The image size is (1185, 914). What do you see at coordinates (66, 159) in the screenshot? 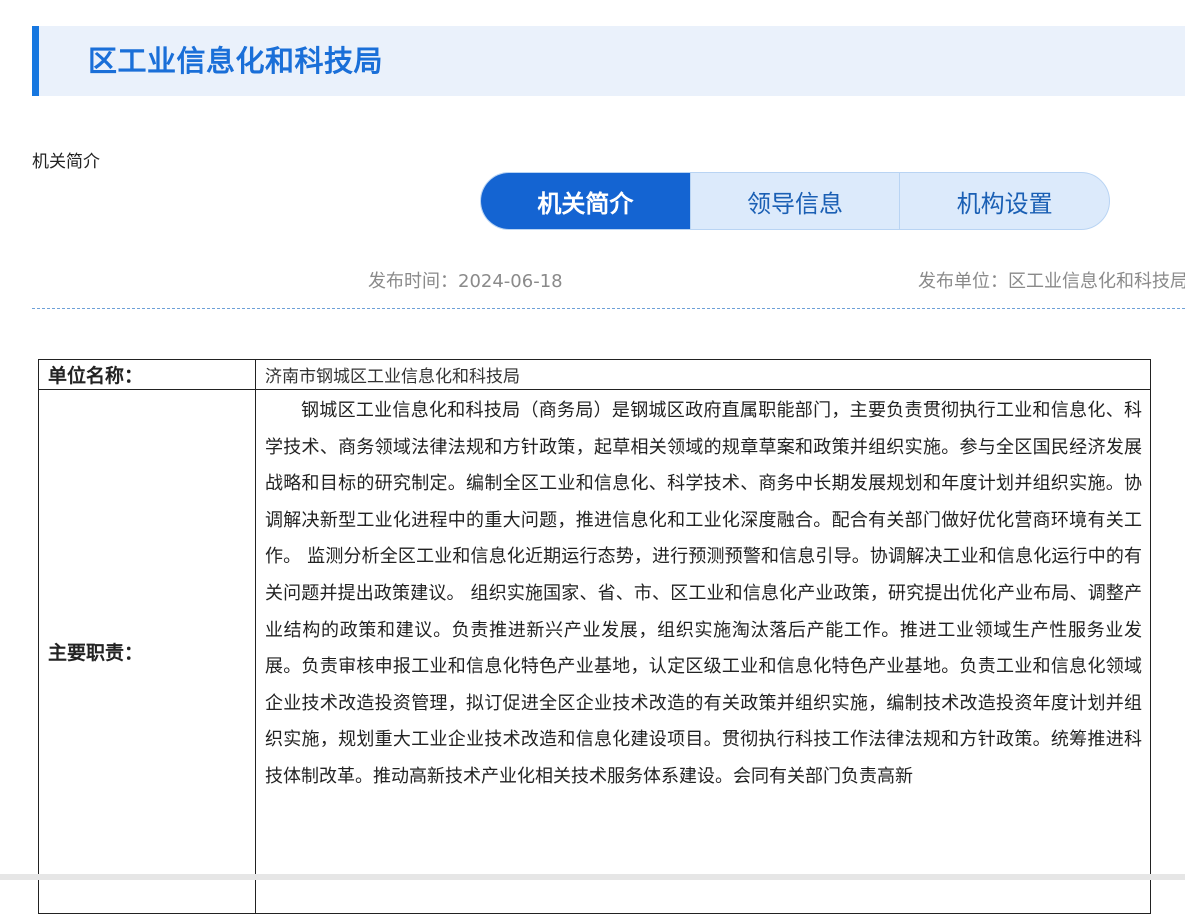
I see `breadcrumb: 机关简介` at bounding box center [66, 159].